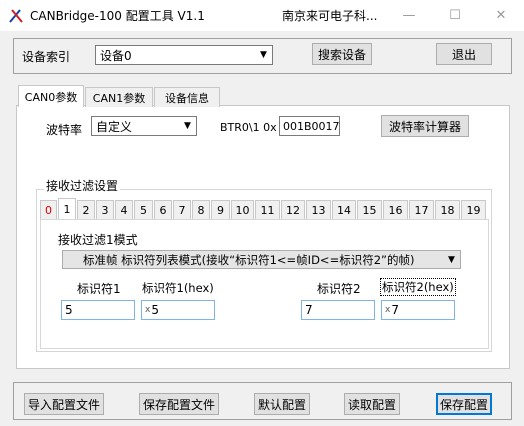  I want to click on btr-label: BTR0\1 0x, so click(248, 127).